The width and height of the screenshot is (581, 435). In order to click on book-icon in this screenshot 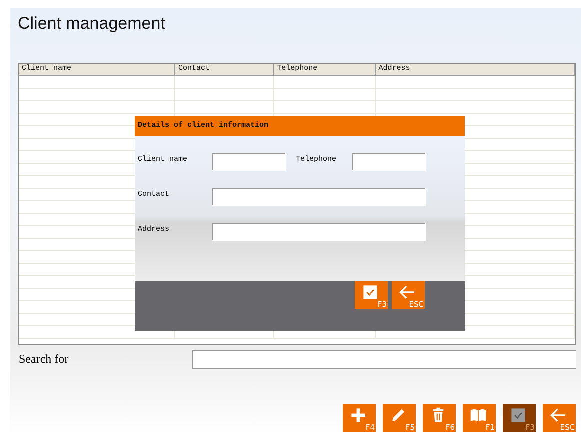, I will do `click(478, 415)`.